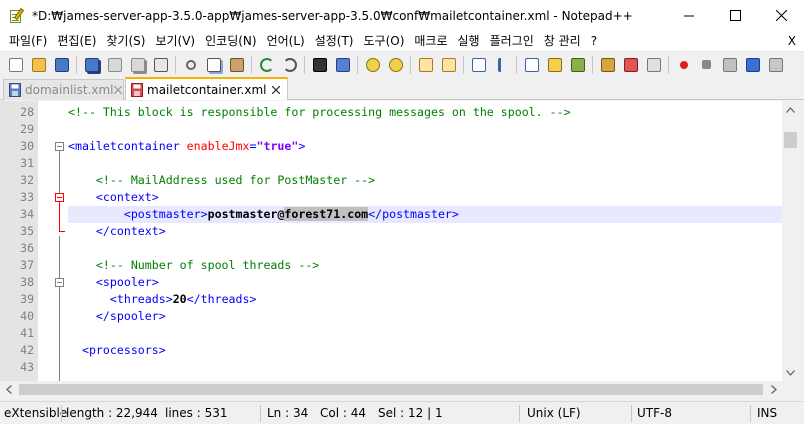  What do you see at coordinates (27, 146) in the screenshot?
I see `line-number: 30` at bounding box center [27, 146].